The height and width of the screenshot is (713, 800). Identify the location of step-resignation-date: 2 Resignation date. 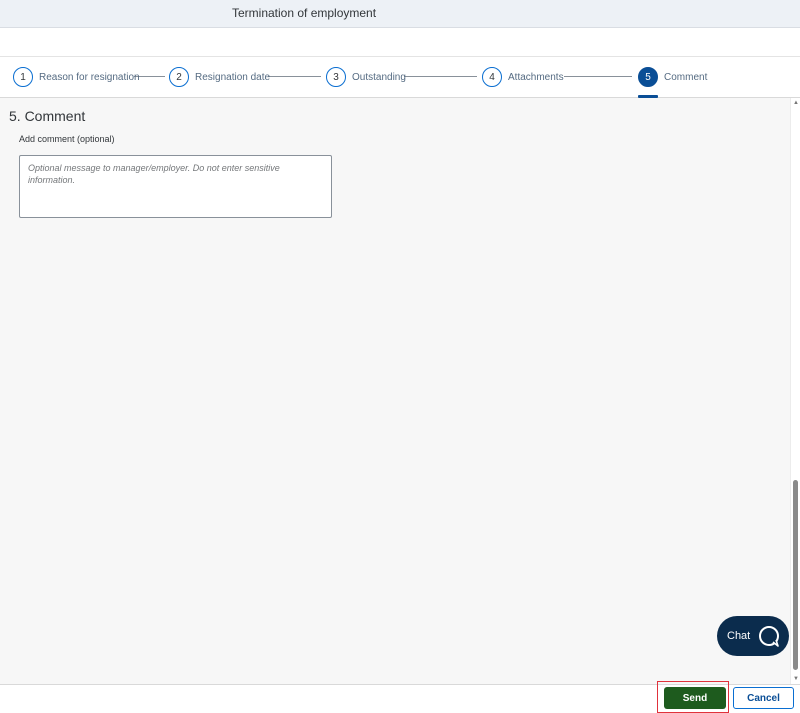
(219, 77).